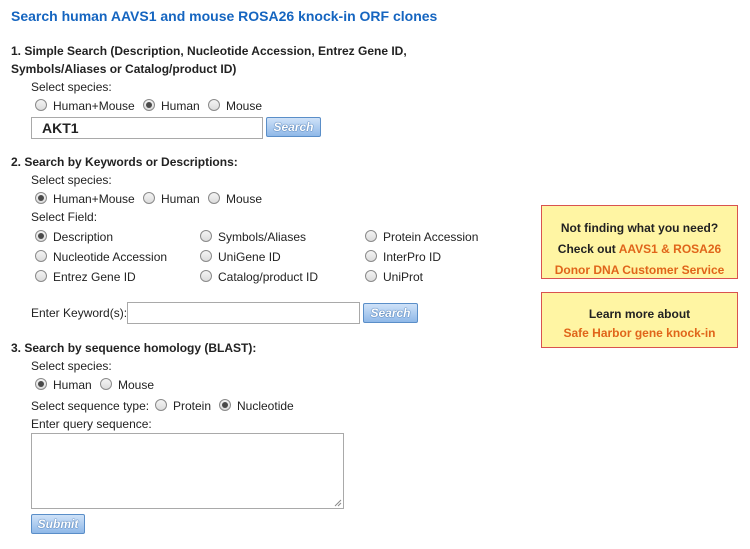  Describe the element at coordinates (83, 237) in the screenshot. I see `field-label-description: Description` at that location.